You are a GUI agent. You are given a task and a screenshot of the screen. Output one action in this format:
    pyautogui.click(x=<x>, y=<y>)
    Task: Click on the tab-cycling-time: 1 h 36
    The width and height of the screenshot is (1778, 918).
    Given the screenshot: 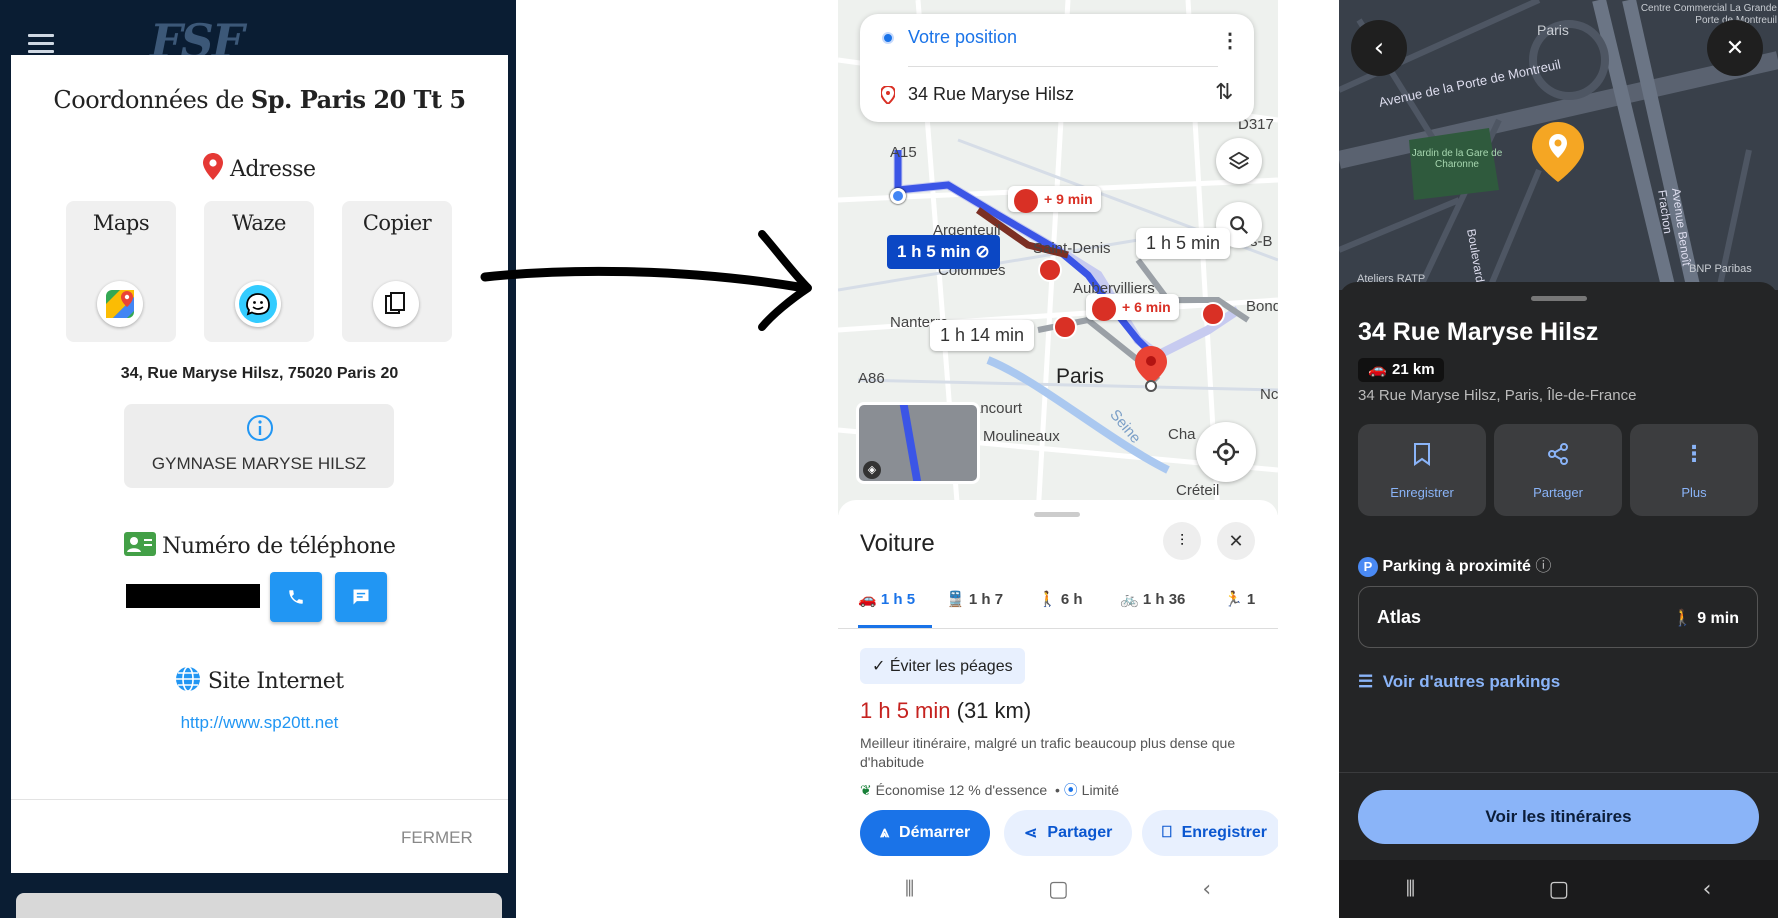 What is the action you would take?
    pyautogui.click(x=1164, y=599)
    